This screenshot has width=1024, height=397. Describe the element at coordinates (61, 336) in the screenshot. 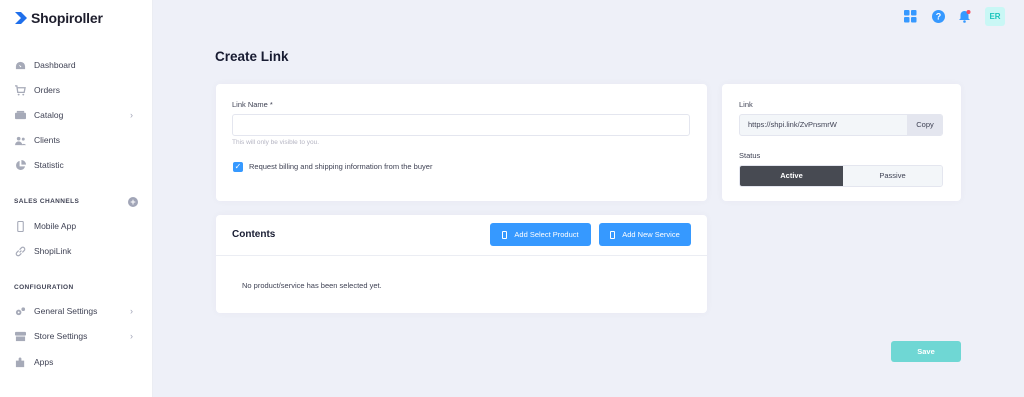

I see `sidebar-item-label: Store Settings` at that location.